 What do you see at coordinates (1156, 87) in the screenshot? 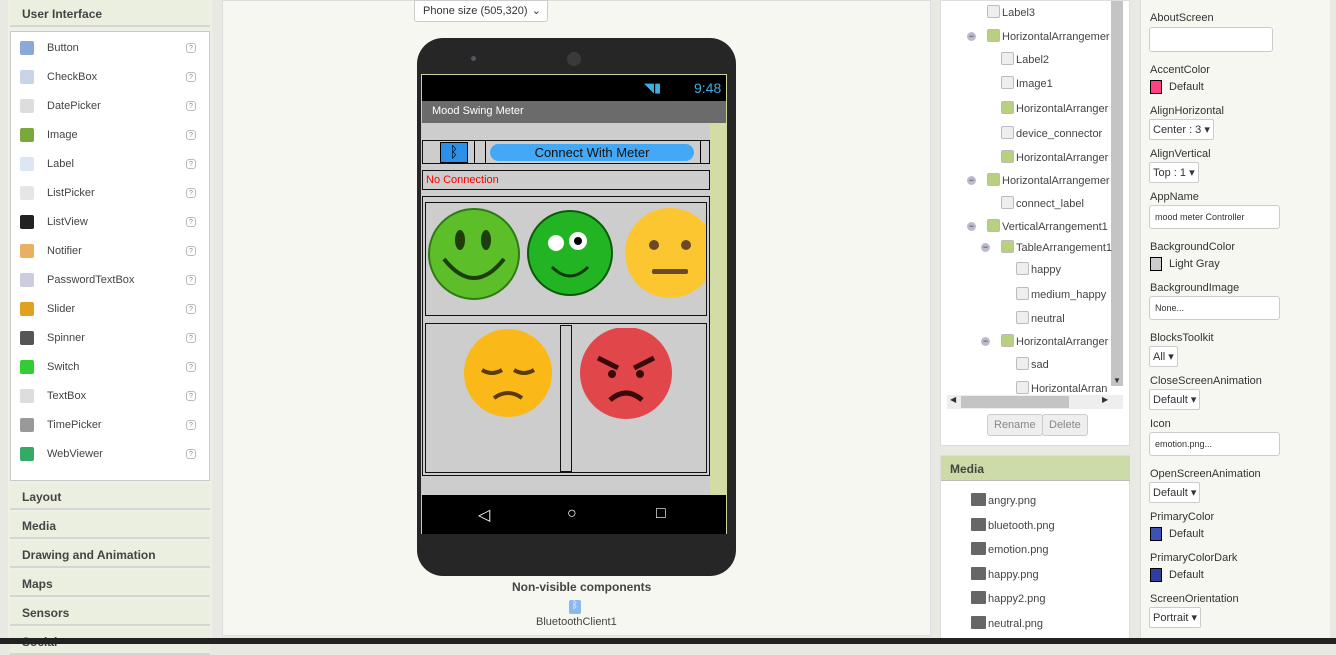
I see `accentcolor-swatch` at bounding box center [1156, 87].